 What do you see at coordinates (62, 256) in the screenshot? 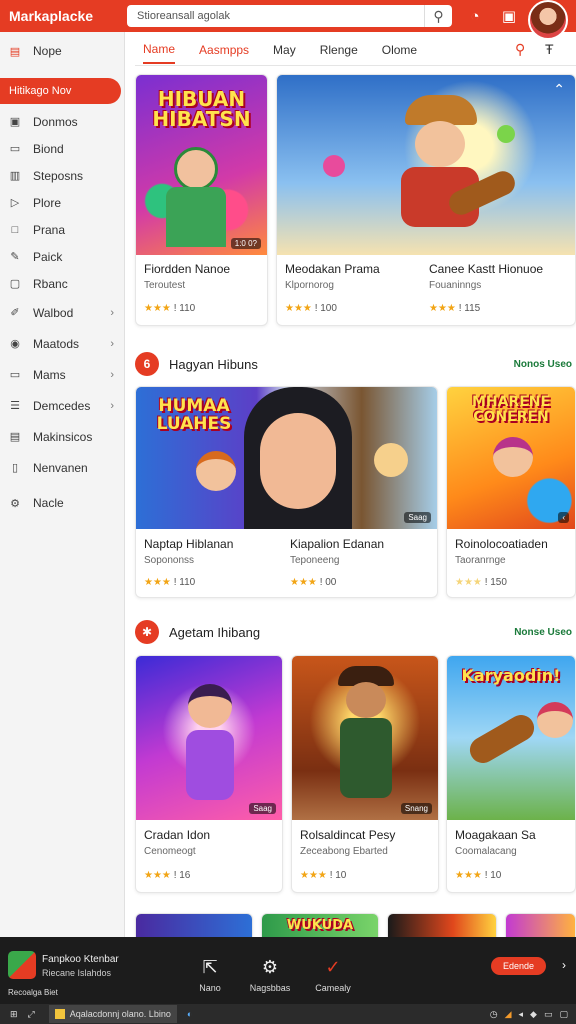
I see `sidebar-item-5: ✎ Paick` at bounding box center [62, 256].